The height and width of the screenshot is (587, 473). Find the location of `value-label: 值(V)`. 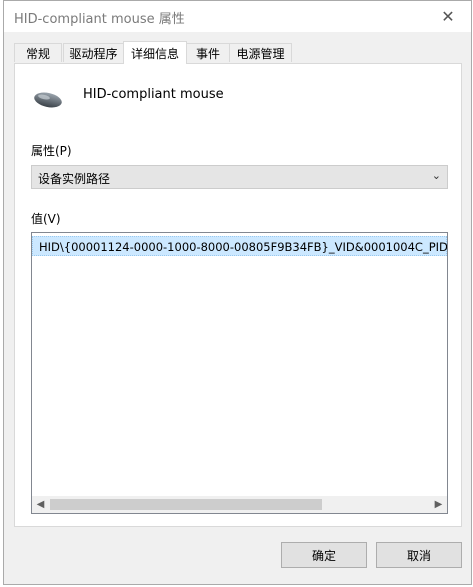

value-label: 值(V) is located at coordinates (46, 219).